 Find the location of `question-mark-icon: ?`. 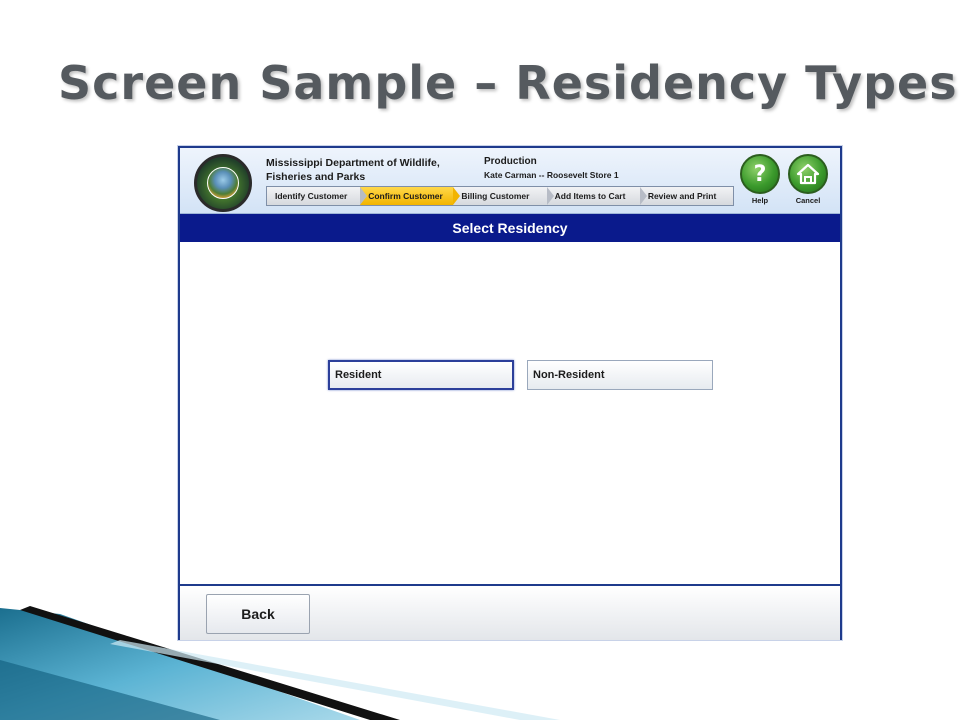

question-mark-icon: ? is located at coordinates (760, 174).